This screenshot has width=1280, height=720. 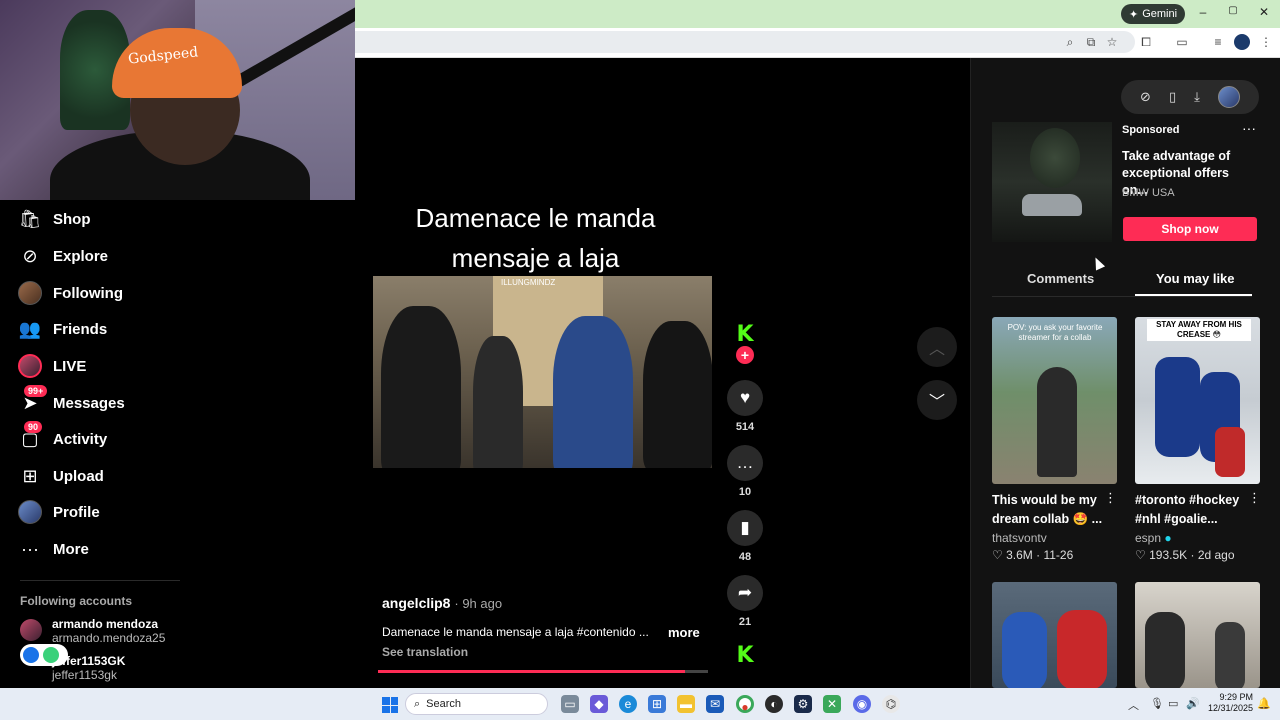 What do you see at coordinates (1193, 703) in the screenshot?
I see `volume-icon: 🔊` at bounding box center [1193, 703].